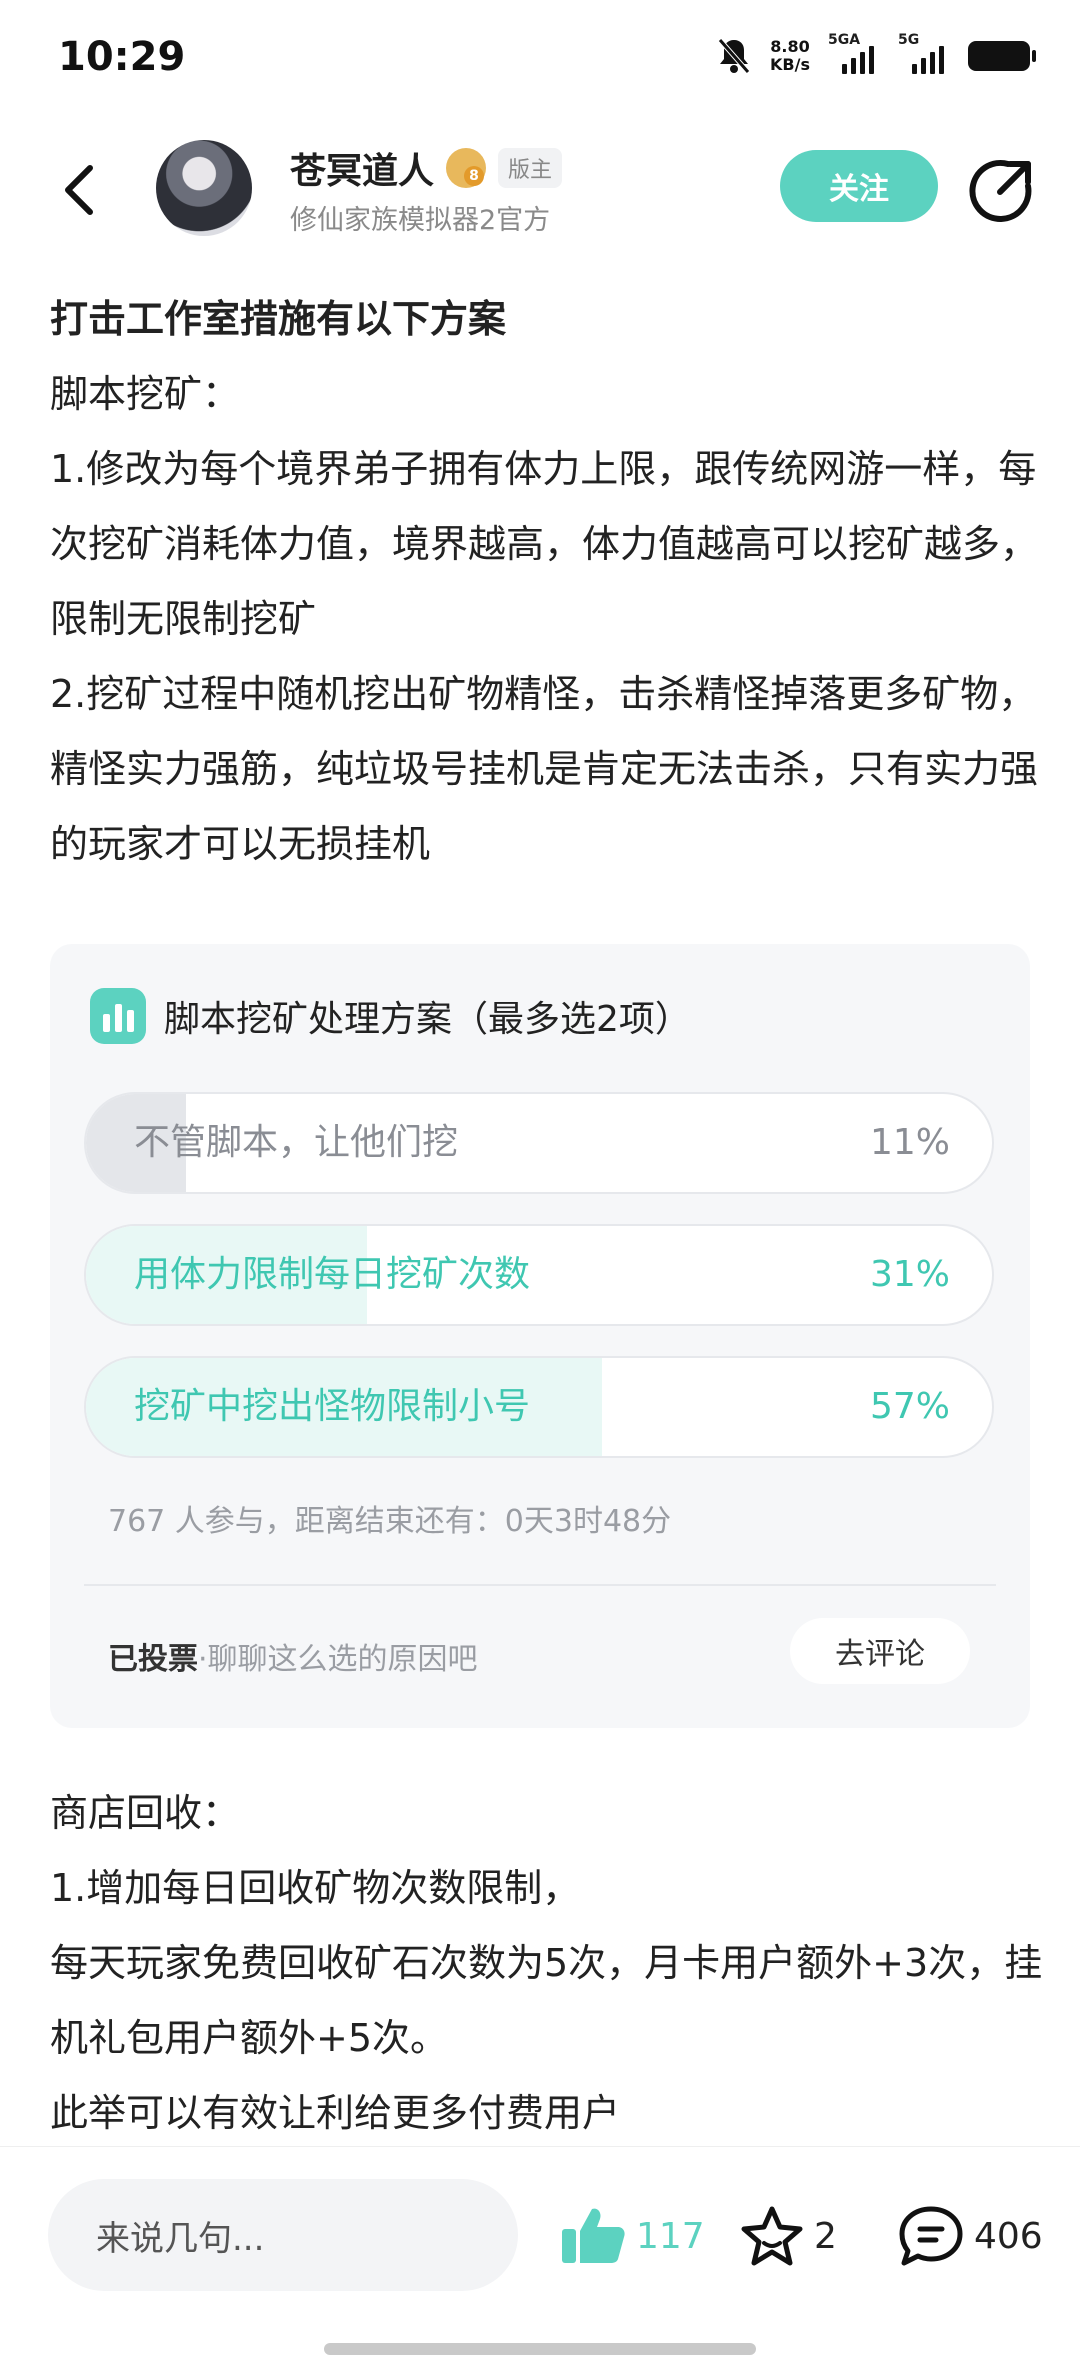 This screenshot has height=2377, width=1080. Describe the element at coordinates (670, 2236) in the screenshot. I see `like-count: 117` at that location.